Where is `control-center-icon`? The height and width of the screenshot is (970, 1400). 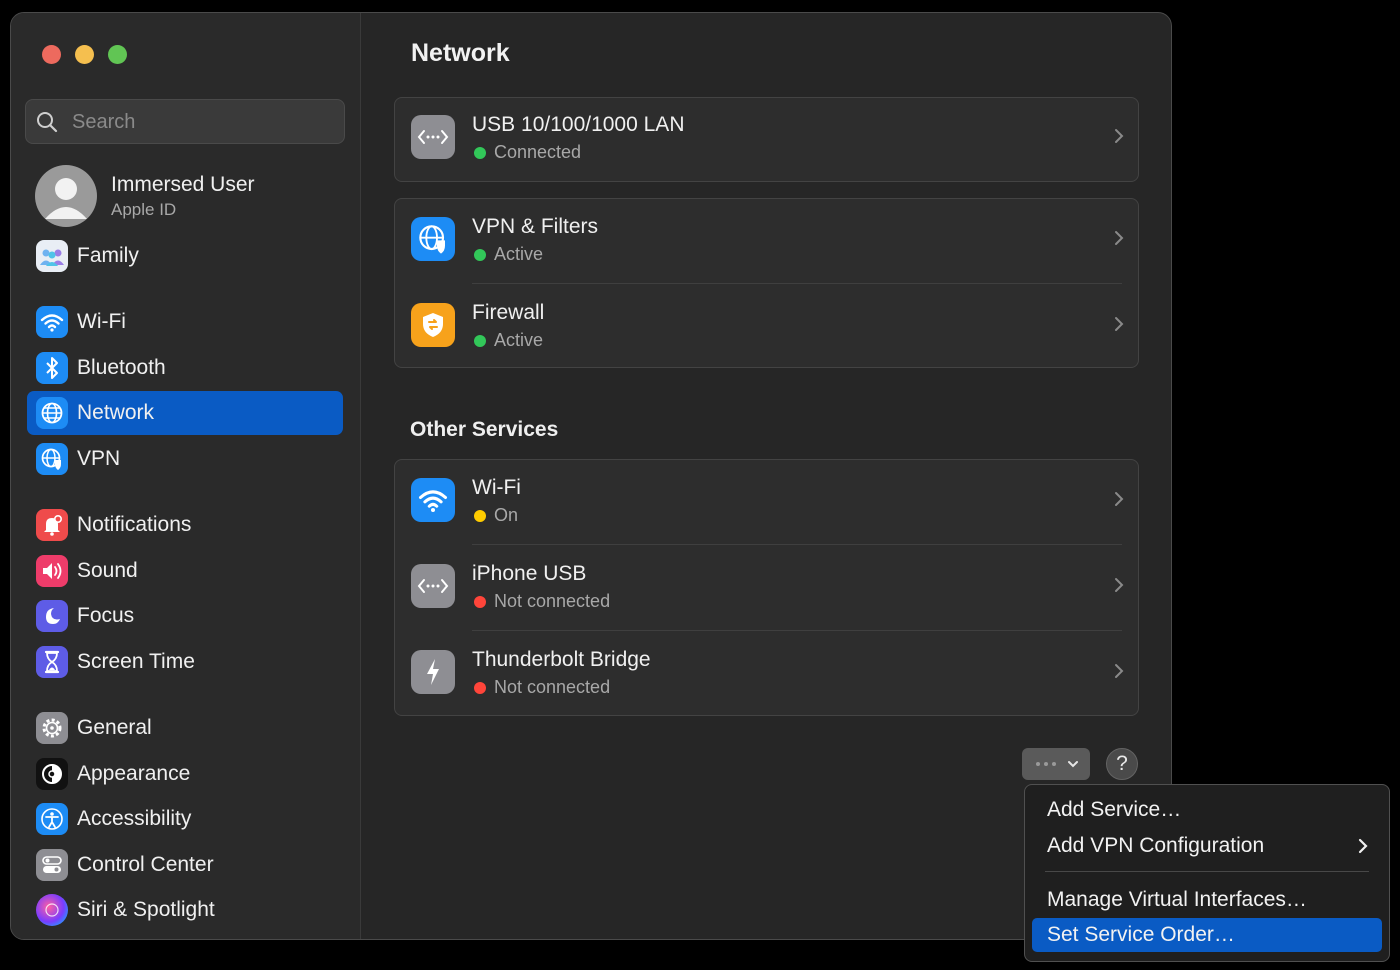 control-center-icon is located at coordinates (52, 865).